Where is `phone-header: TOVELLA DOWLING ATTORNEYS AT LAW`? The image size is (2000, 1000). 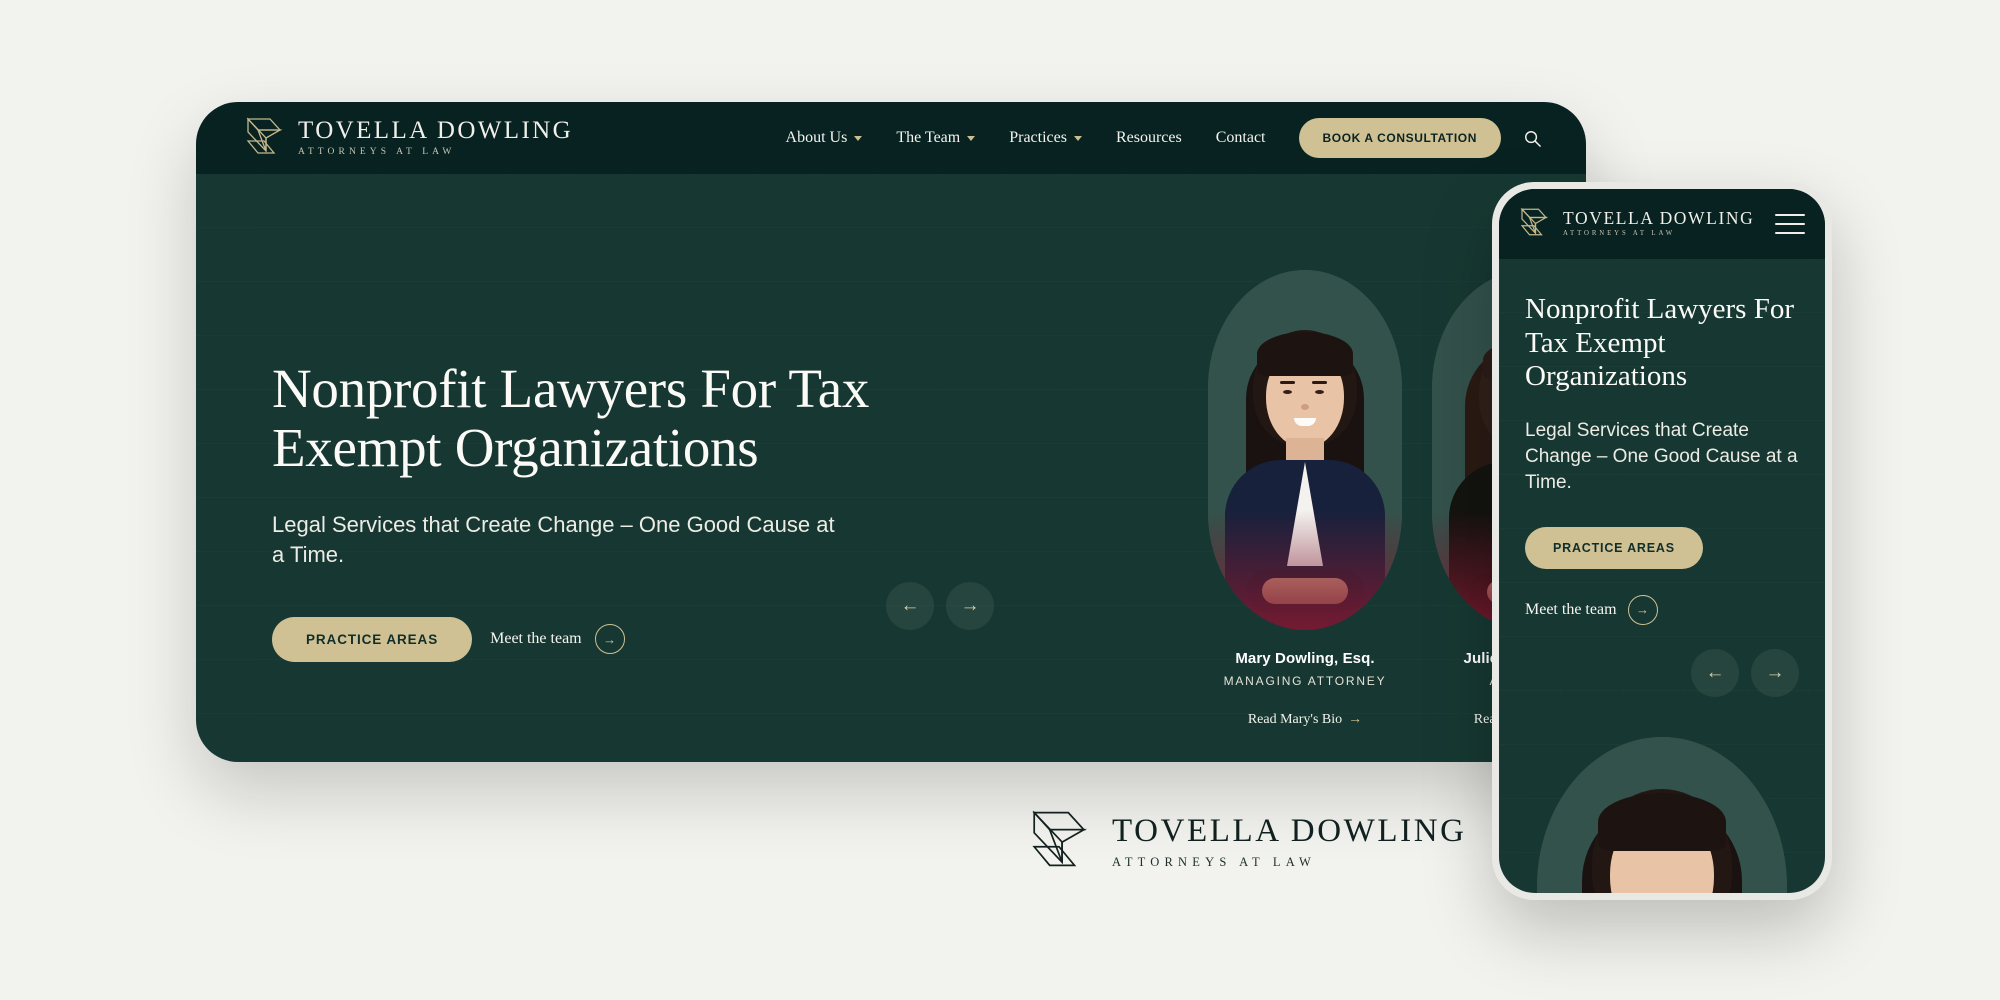
phone-header: TOVELLA DOWLING ATTORNEYS AT LAW is located at coordinates (1662, 224).